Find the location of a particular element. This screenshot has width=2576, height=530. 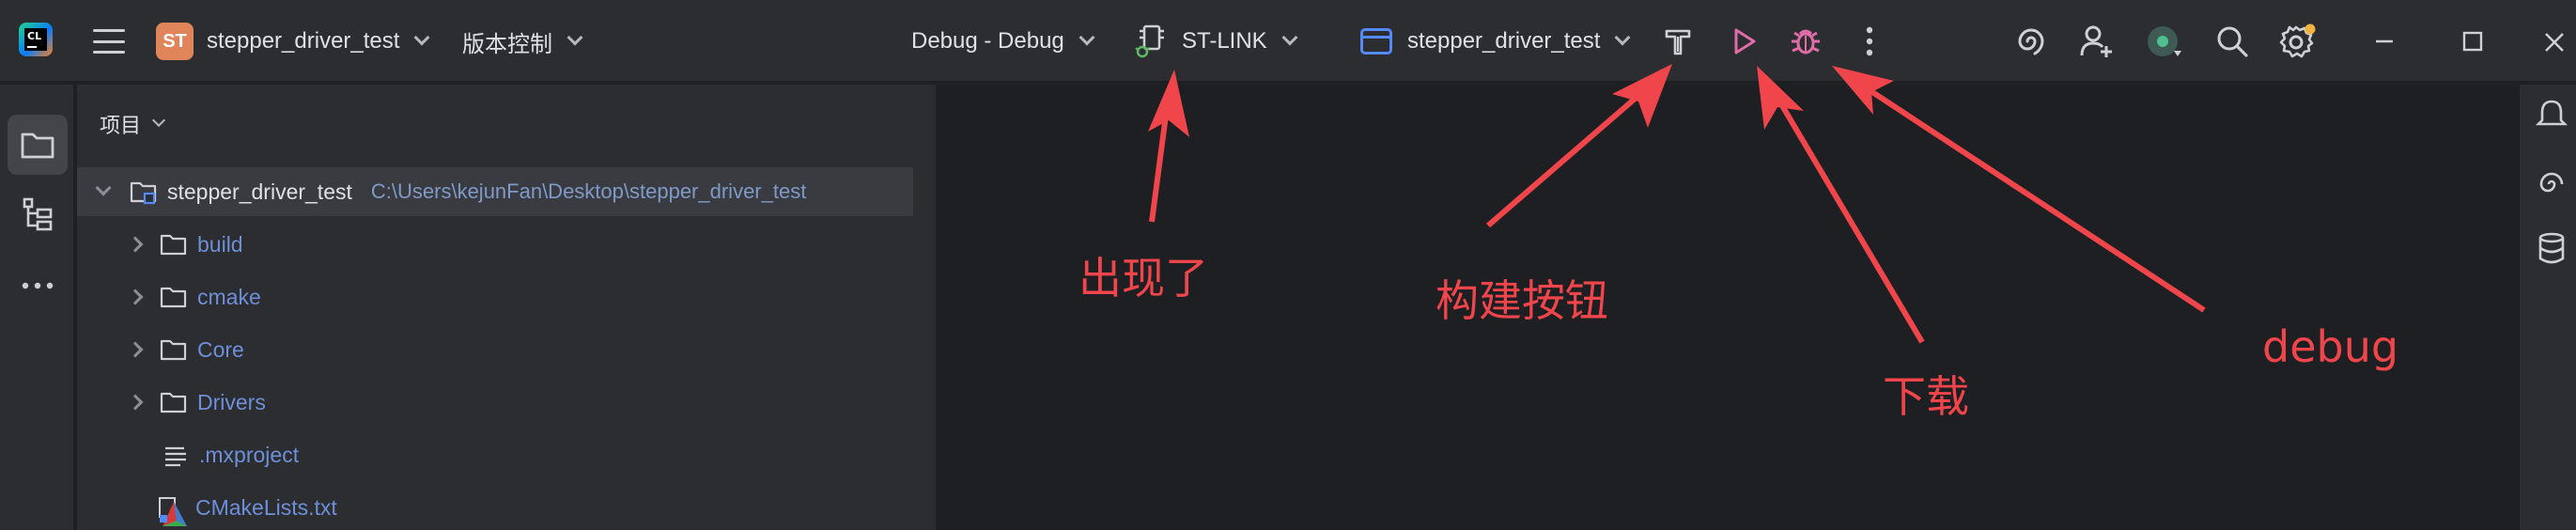

right-tool-stripe is located at coordinates (2547, 307).